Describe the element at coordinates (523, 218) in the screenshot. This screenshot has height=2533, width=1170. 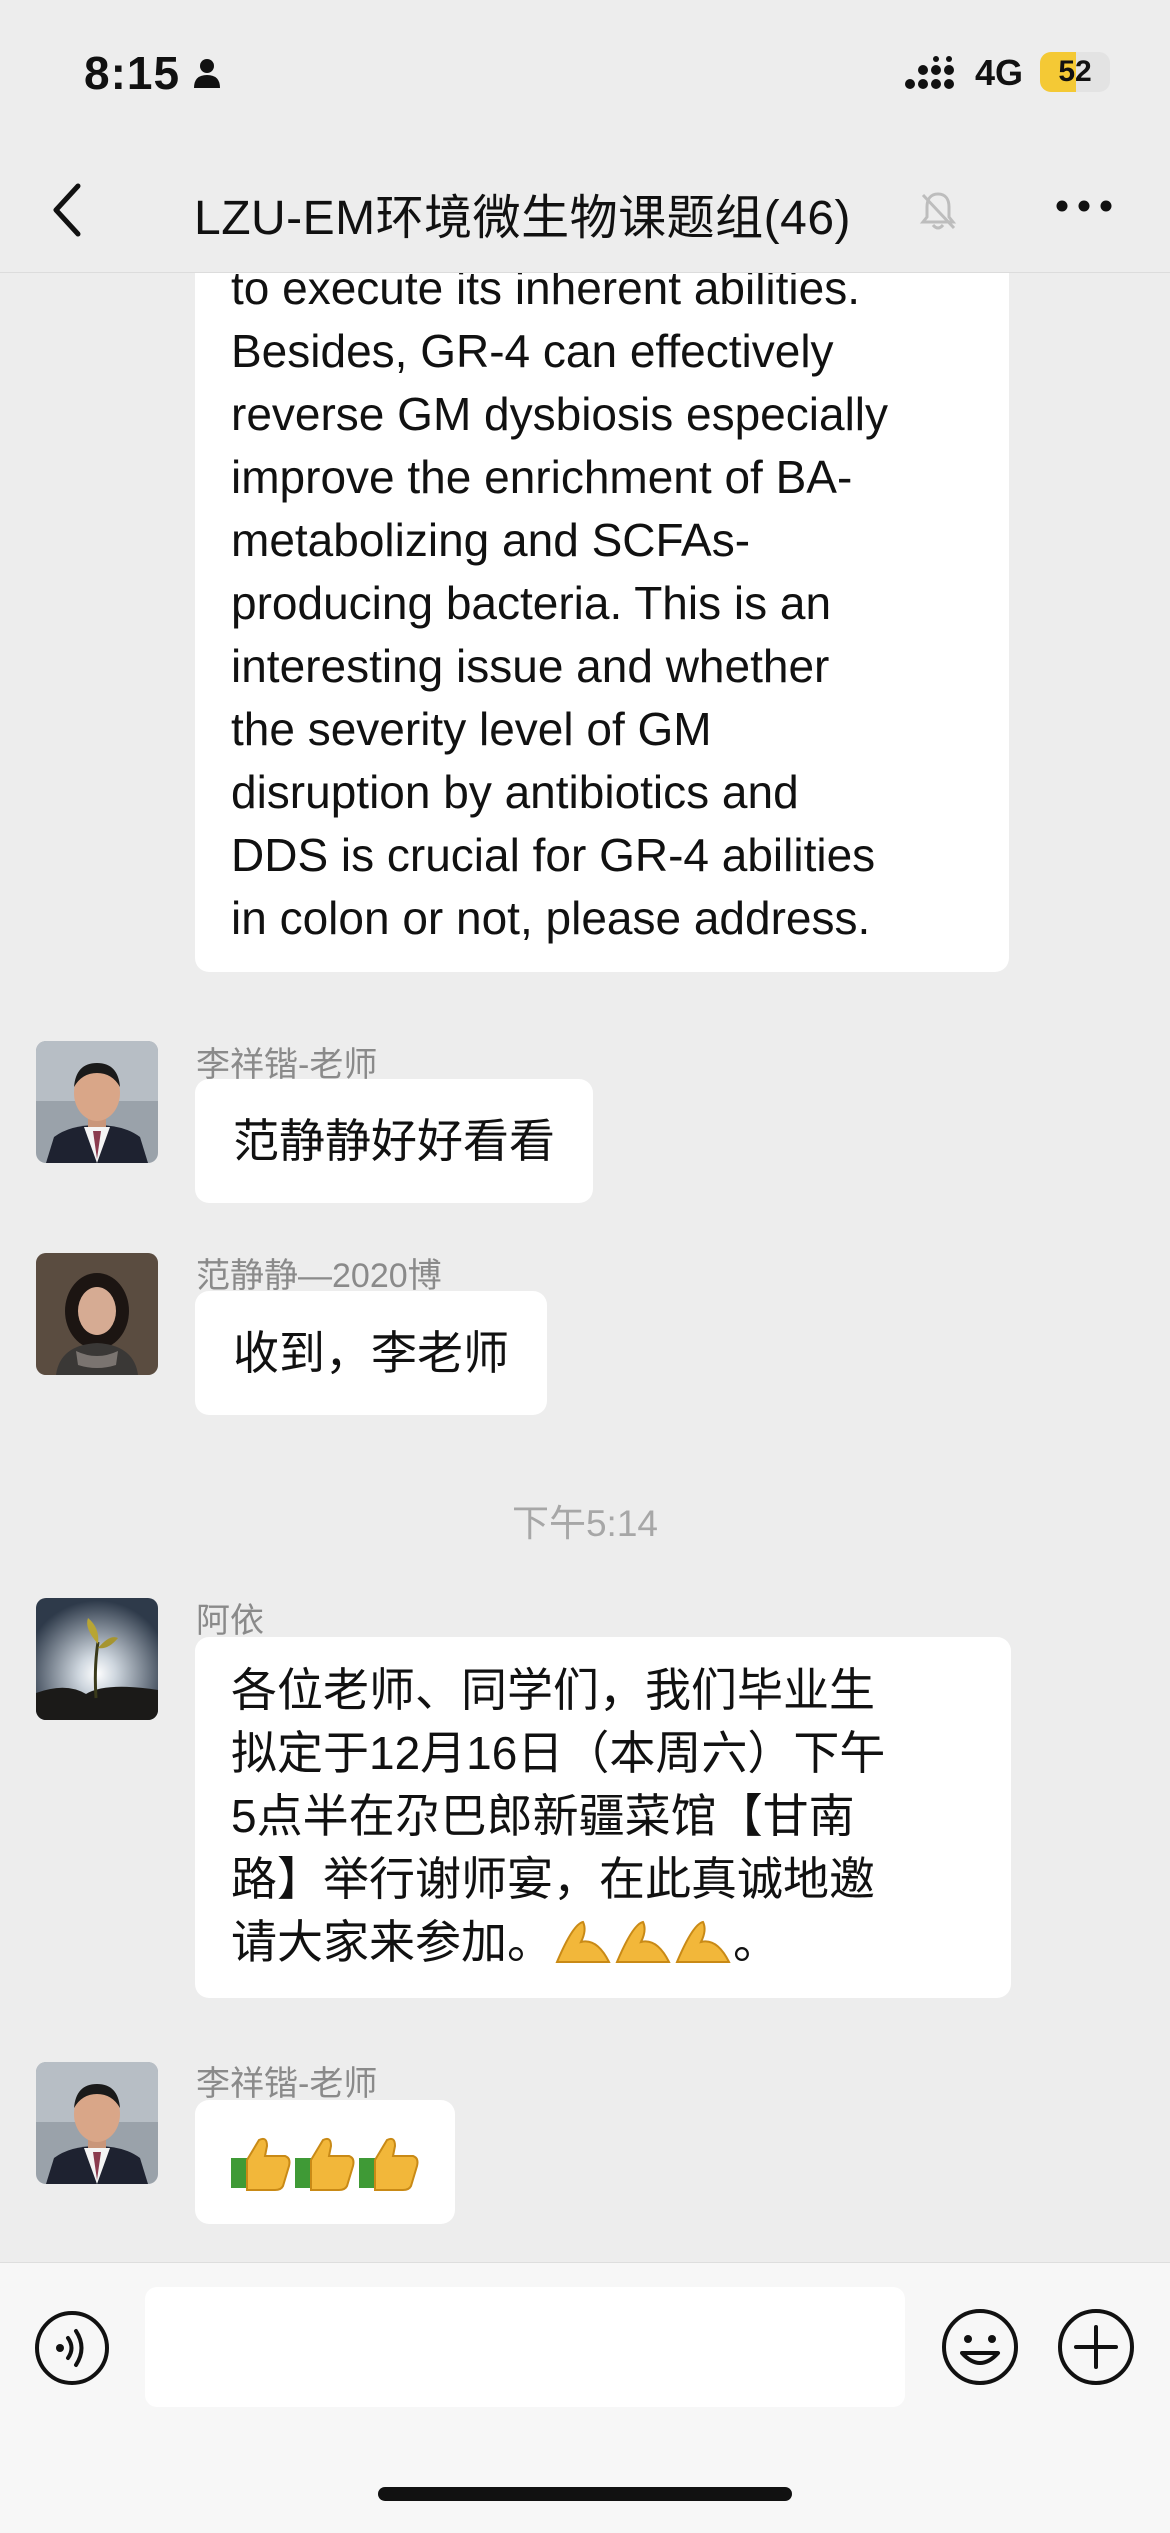
I see `chat-title: LZU-EM环境微生物课题组(46)` at that location.